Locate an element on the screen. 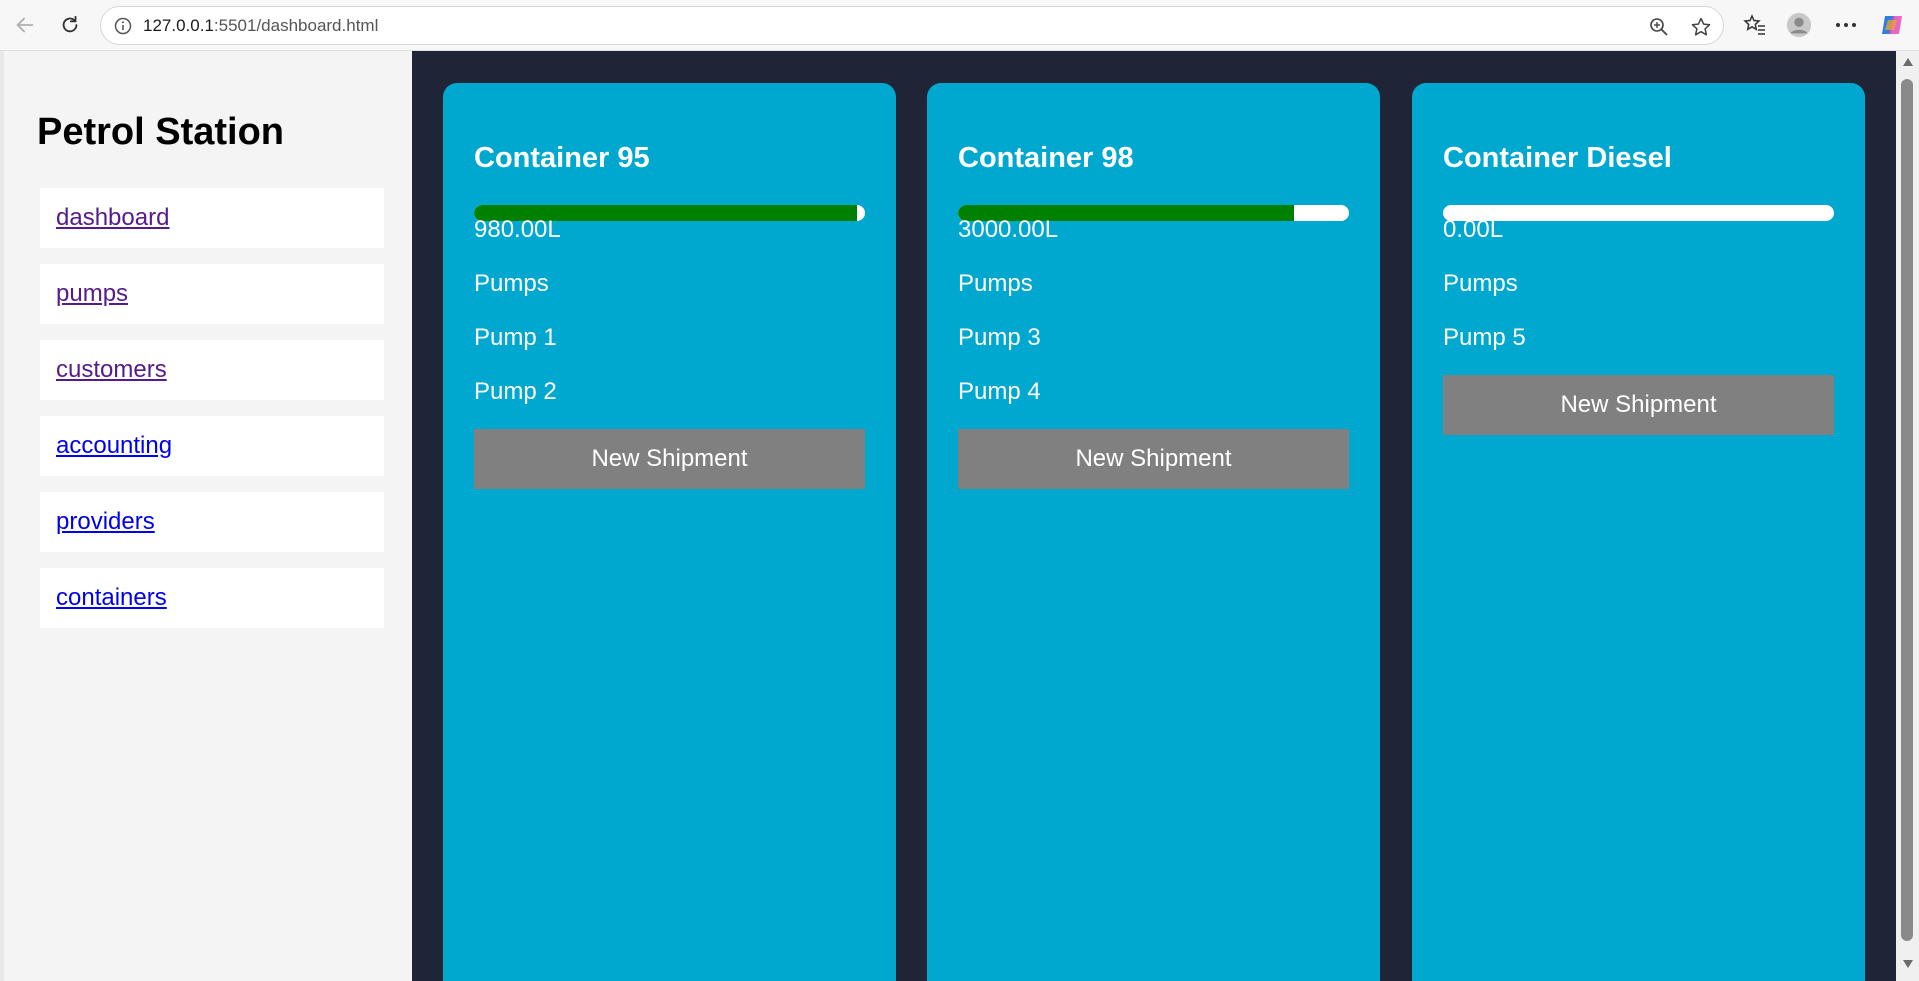 The image size is (1919, 981). container-amount: 980.00L is located at coordinates (517, 229).